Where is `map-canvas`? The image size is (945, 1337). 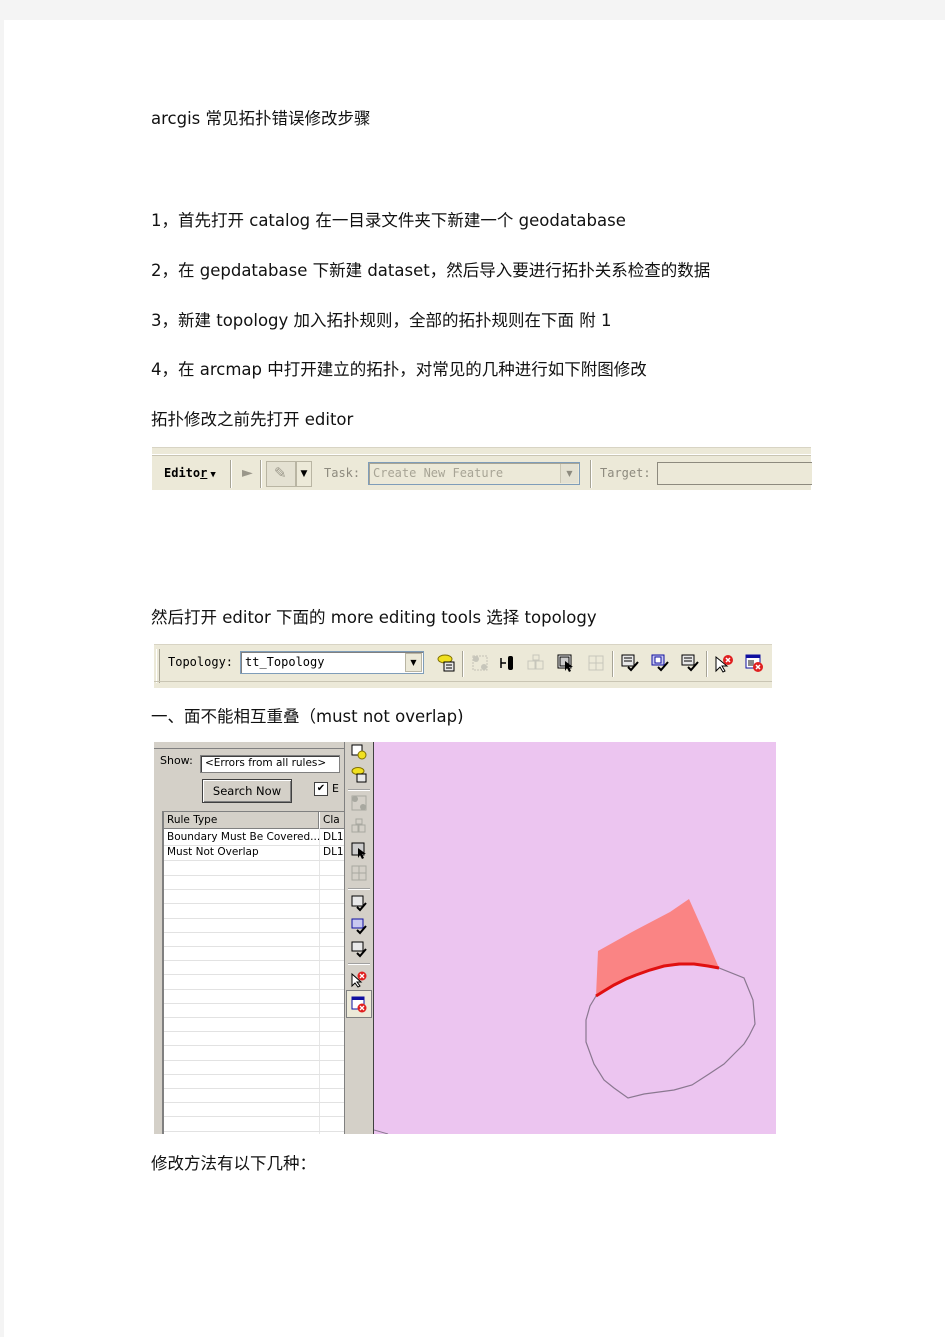
map-canvas is located at coordinates (574, 938).